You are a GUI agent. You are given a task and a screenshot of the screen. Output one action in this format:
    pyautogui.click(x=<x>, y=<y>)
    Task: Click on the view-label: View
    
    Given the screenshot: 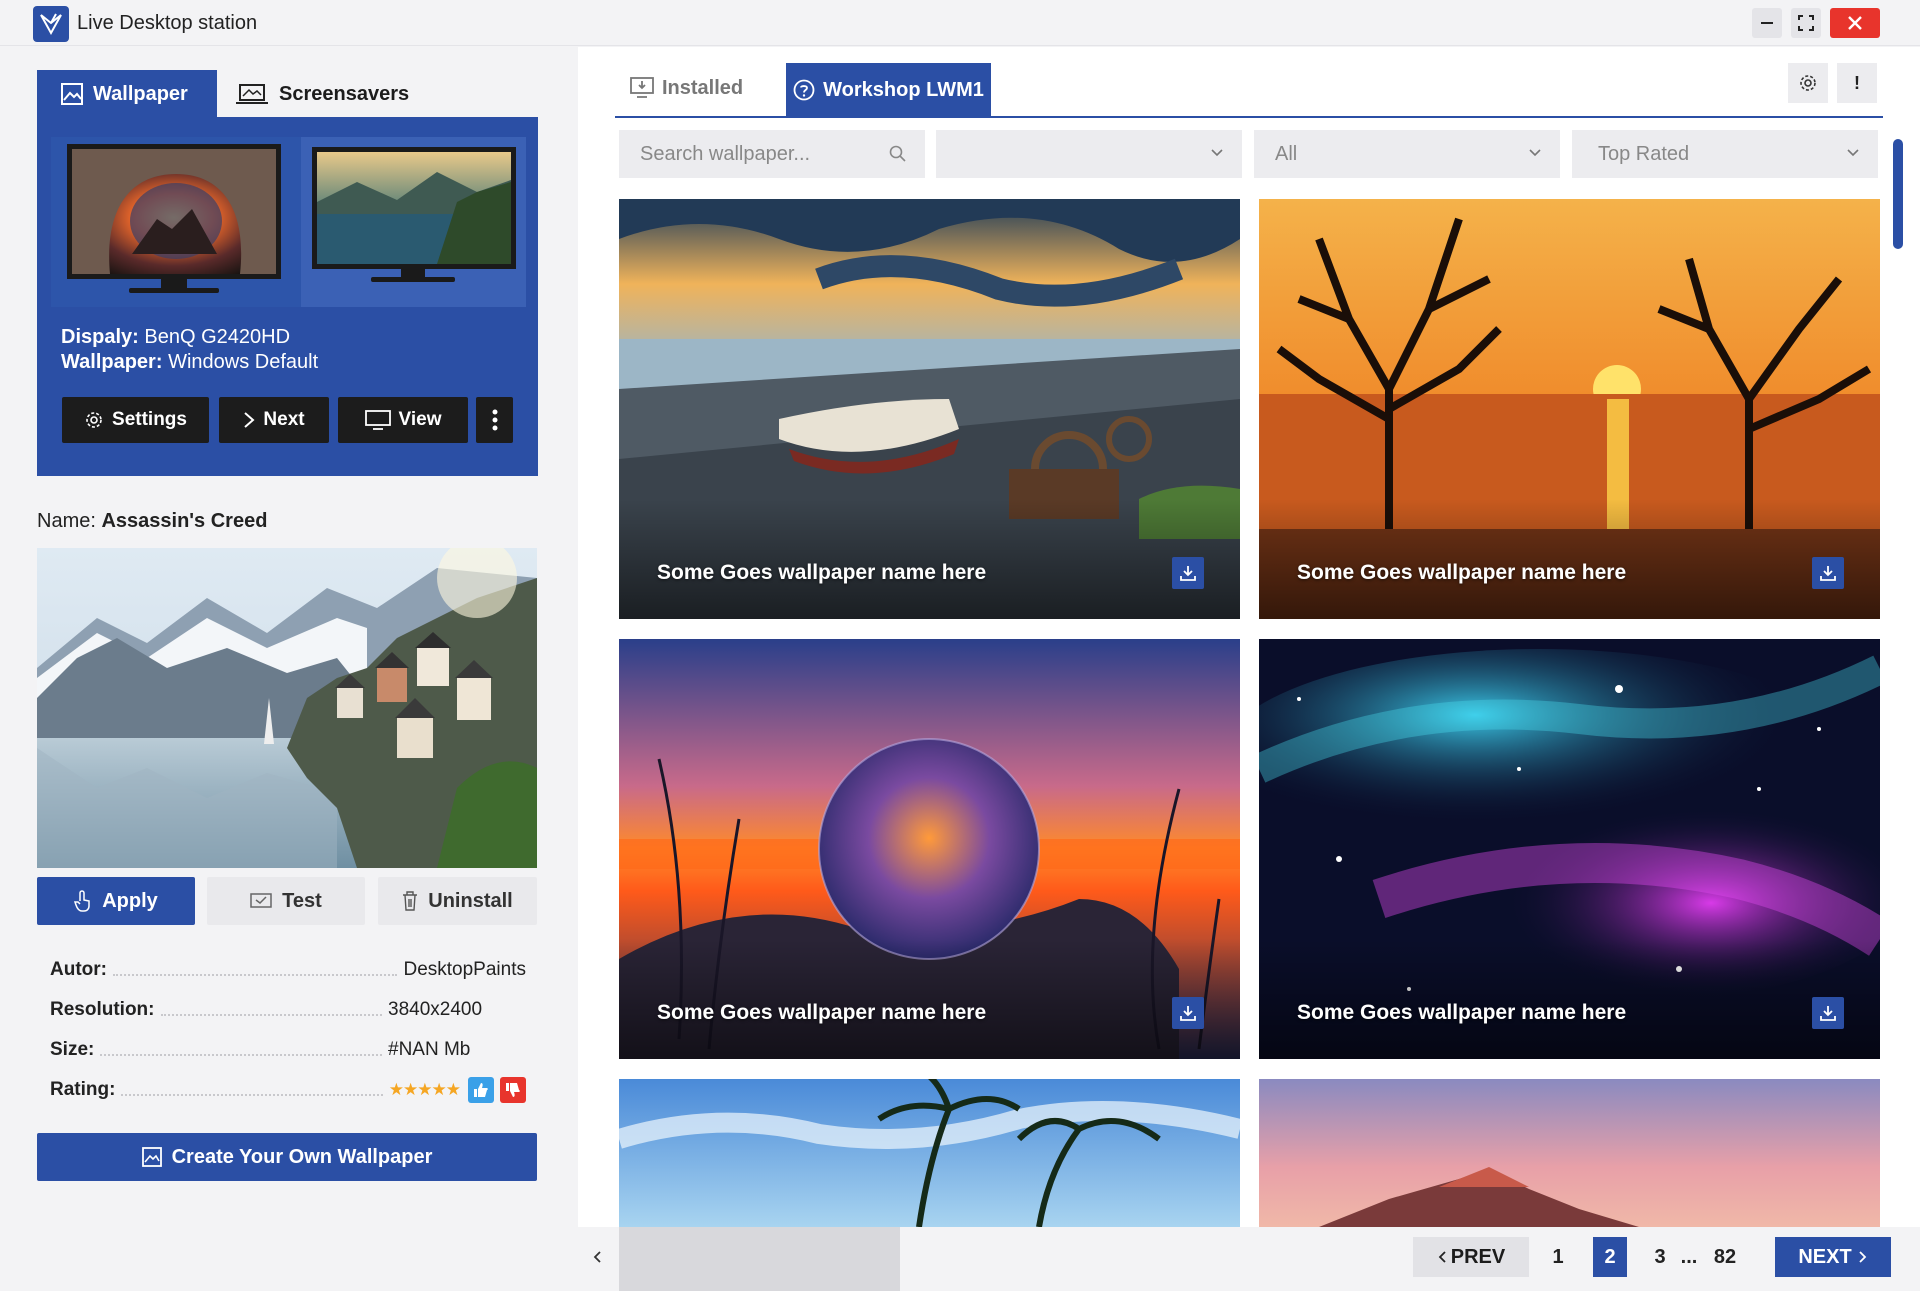 What is the action you would take?
    pyautogui.click(x=420, y=419)
    